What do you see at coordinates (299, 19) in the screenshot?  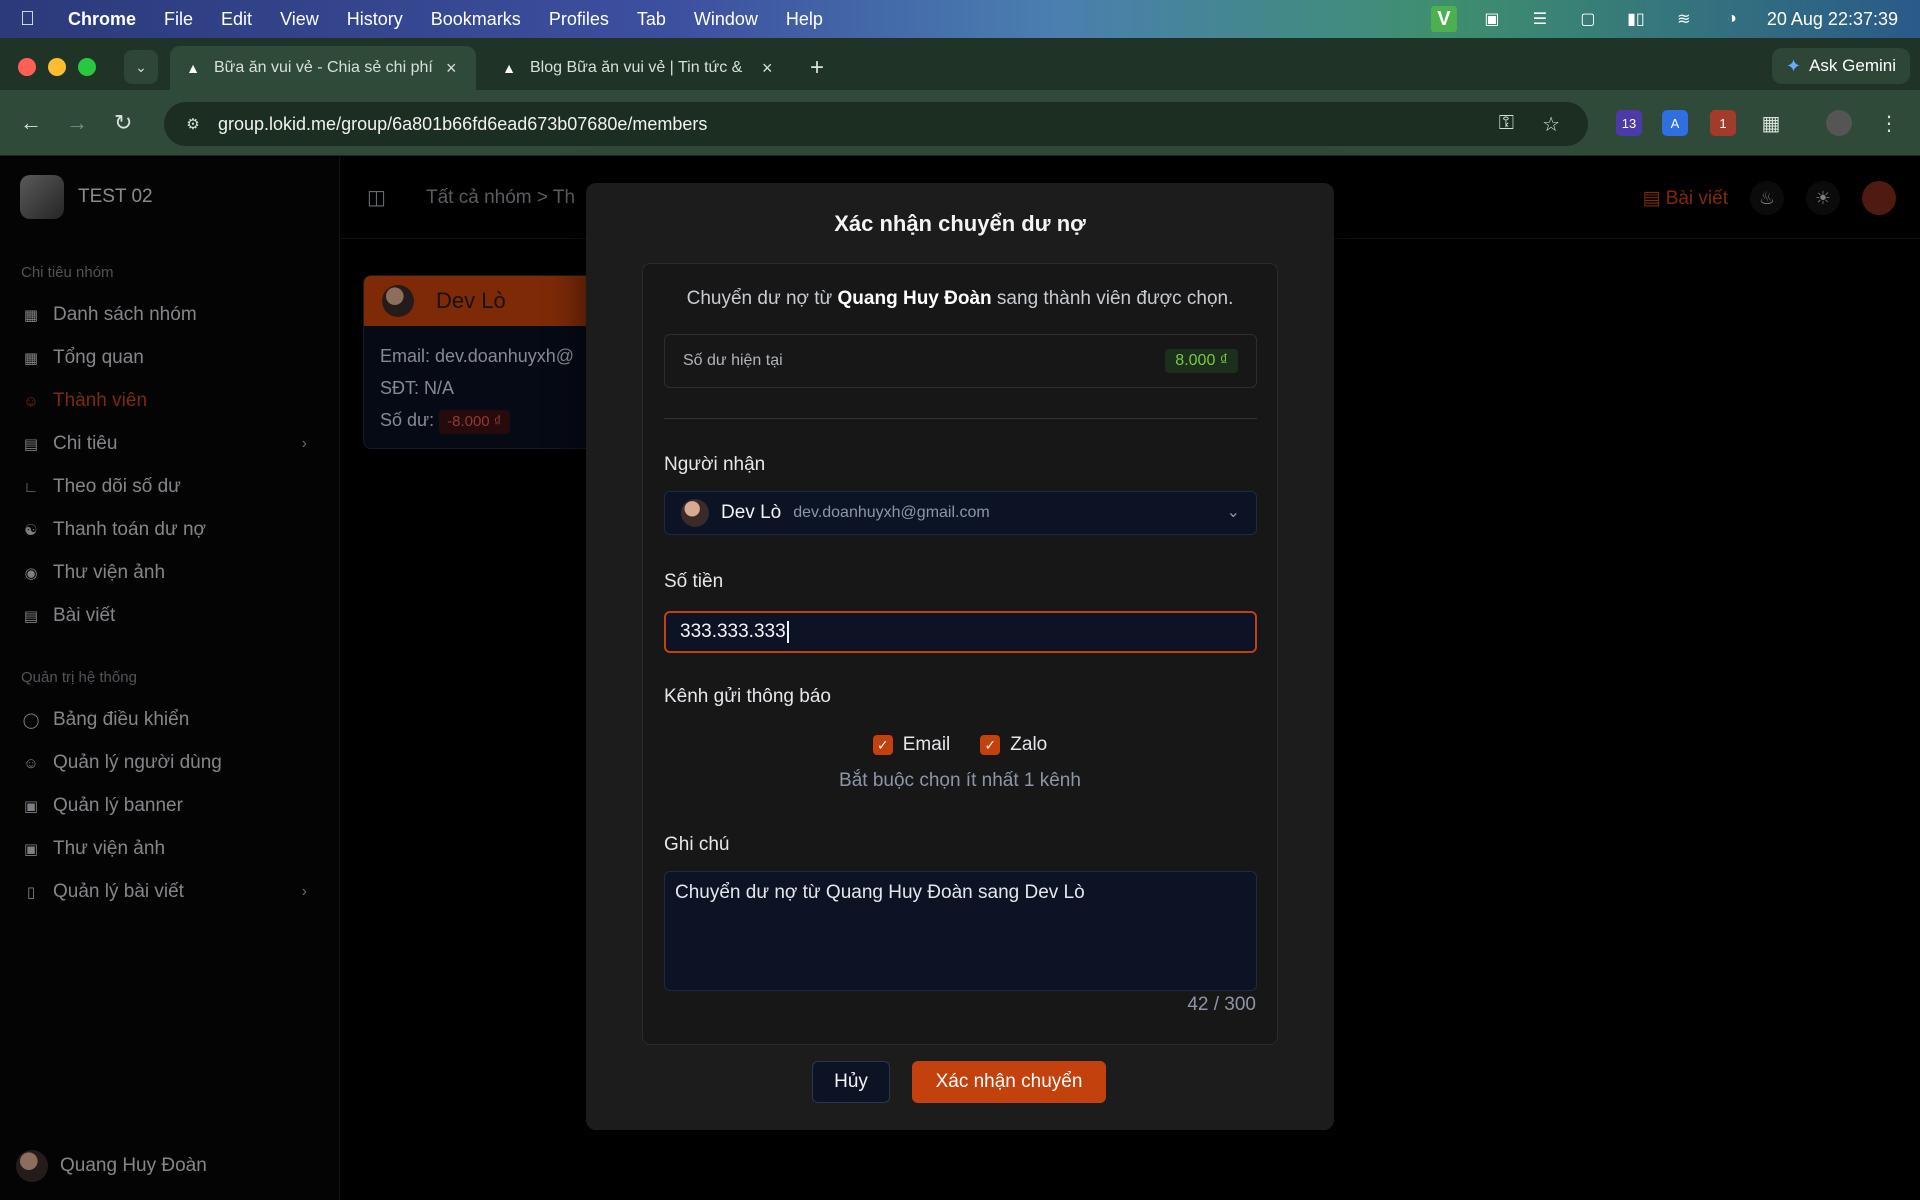 I see `menu-view: View` at bounding box center [299, 19].